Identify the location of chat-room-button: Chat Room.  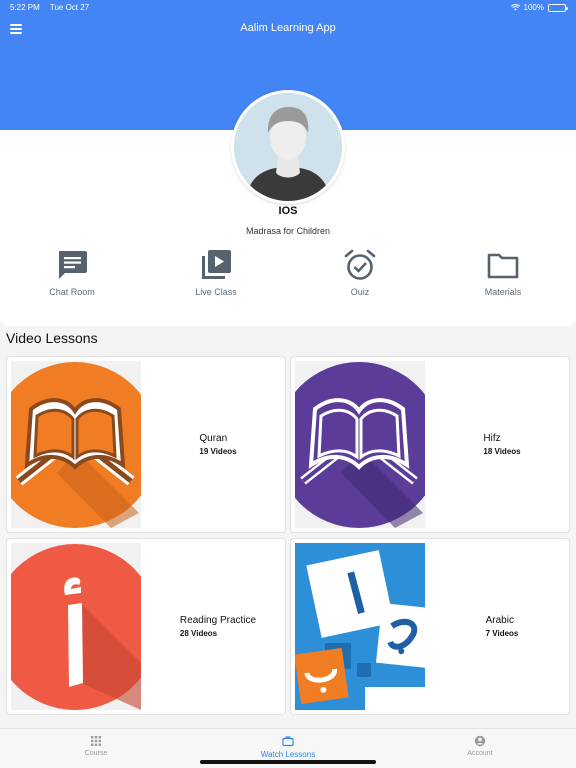
(72, 272).